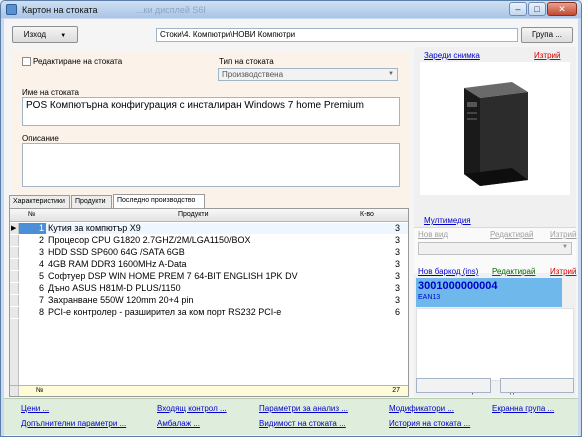 The height and width of the screenshot is (437, 582). Describe the element at coordinates (209, 228) in the screenshot. I see `table-row: ▶ 1 Кутия за компютър X9 3` at that location.